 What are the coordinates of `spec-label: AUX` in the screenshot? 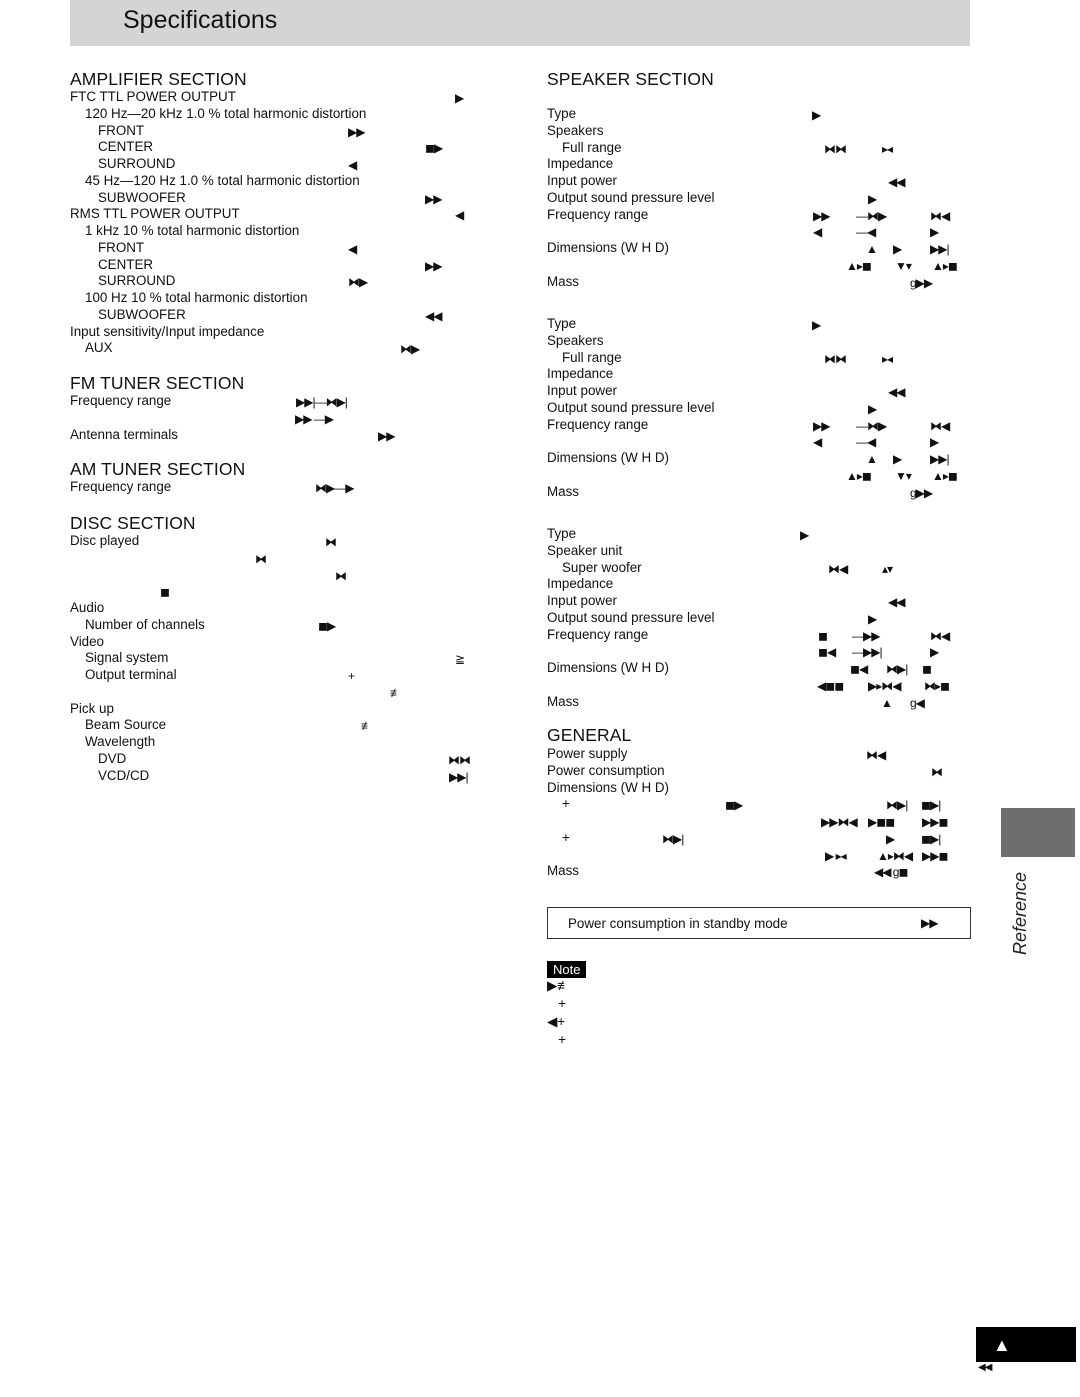 It's located at (99, 348).